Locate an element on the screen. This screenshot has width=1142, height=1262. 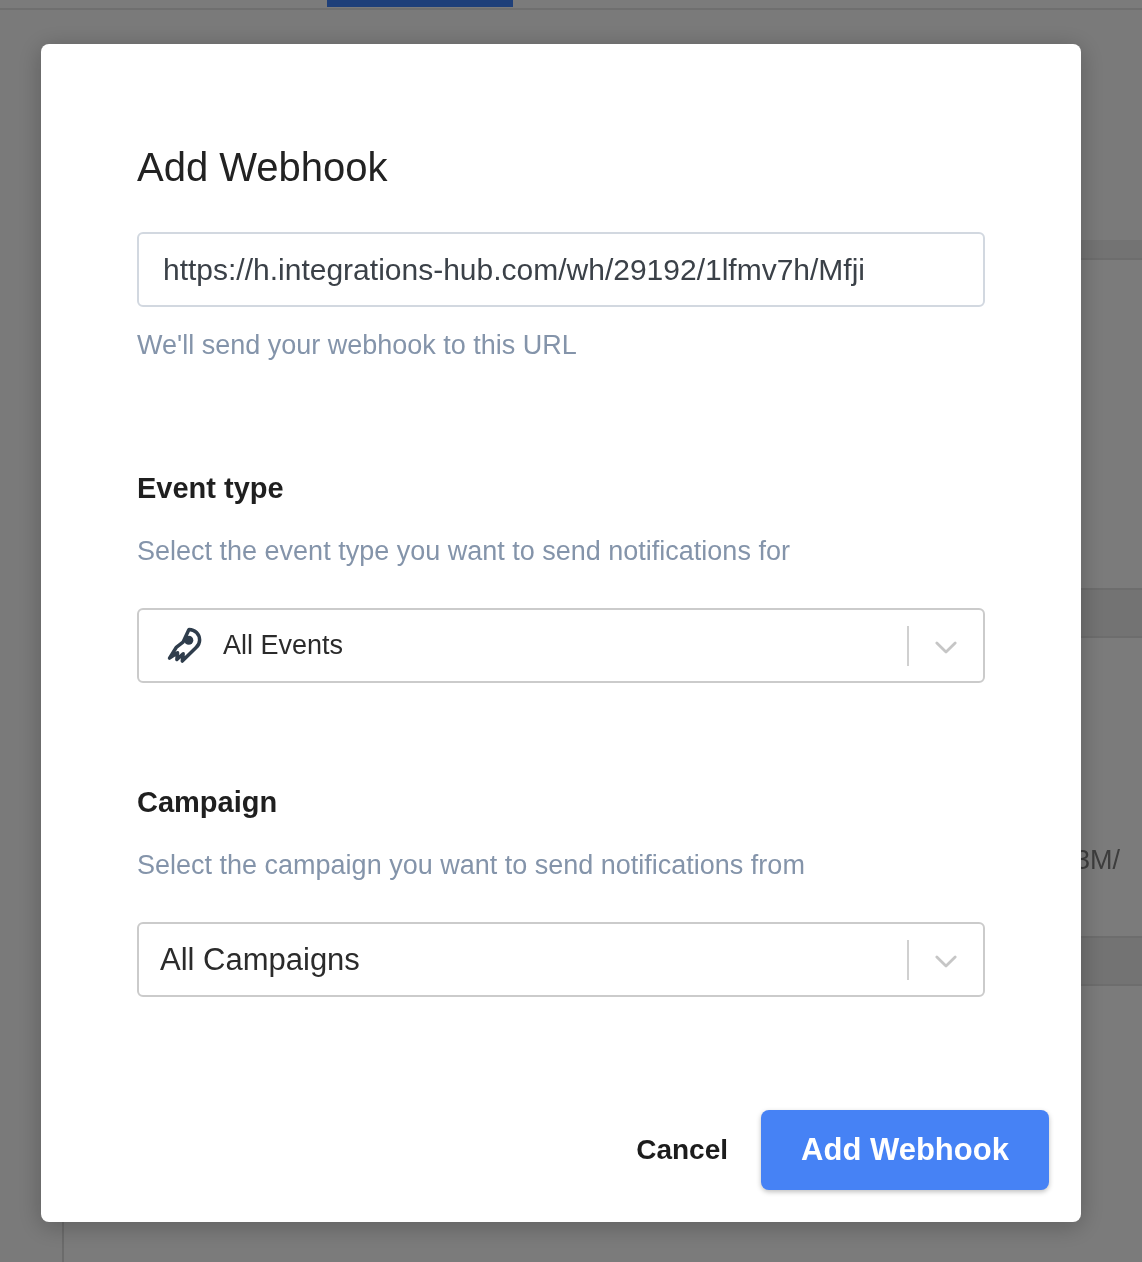
section-label: Campaign is located at coordinates (207, 802).